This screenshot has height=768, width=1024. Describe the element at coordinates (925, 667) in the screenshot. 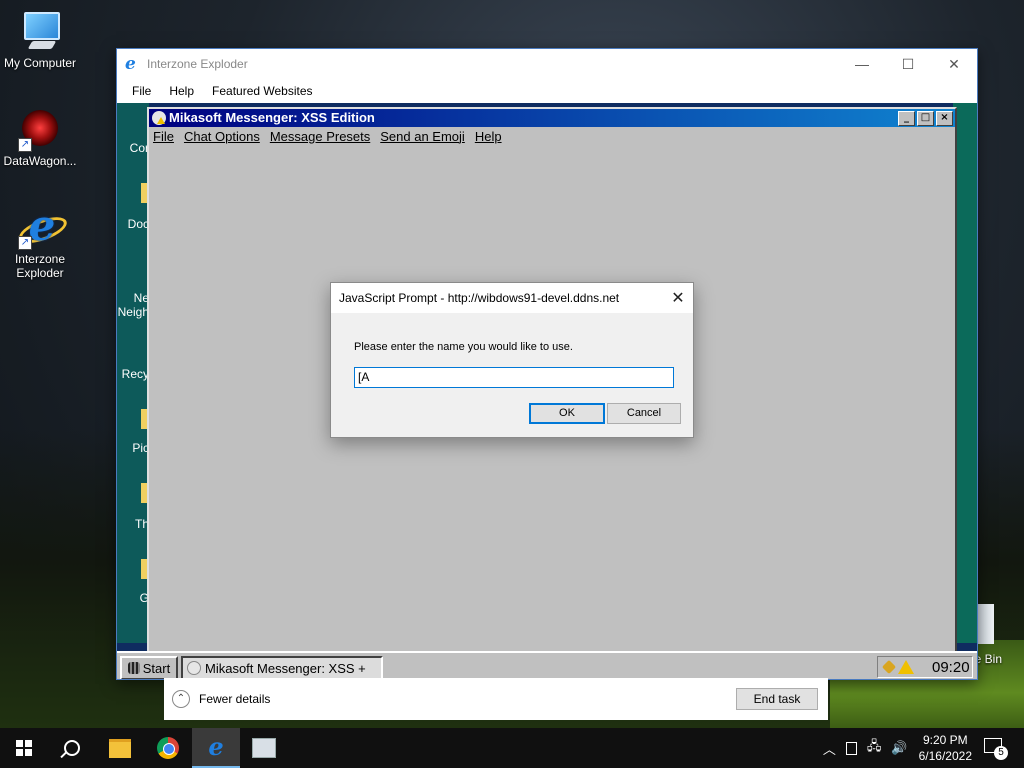

I see `inner-system-tray: 09:20` at that location.